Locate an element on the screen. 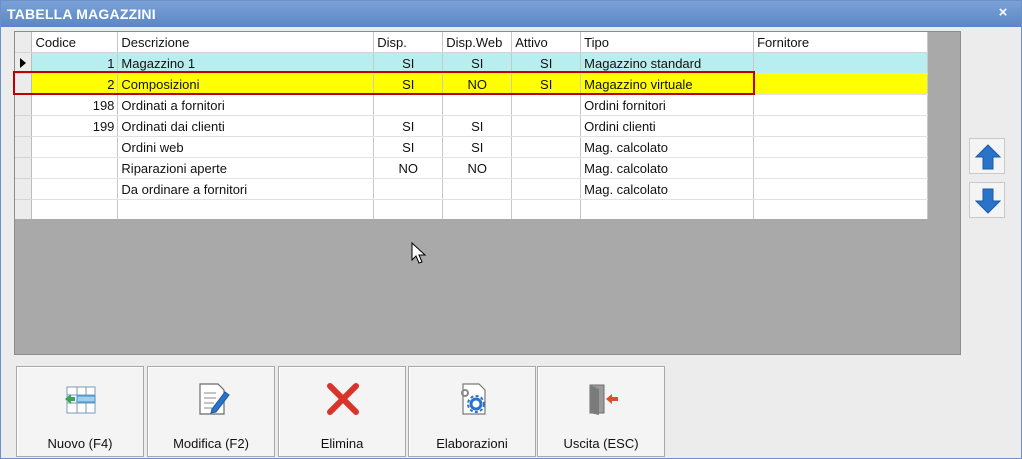  column-header-disp-web: Disp.Web is located at coordinates (477, 42).